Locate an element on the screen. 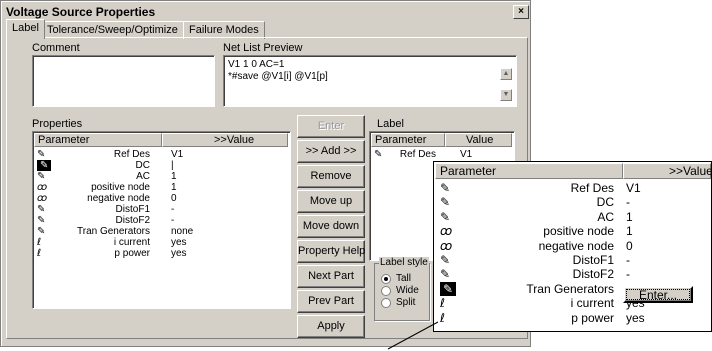 The width and height of the screenshot is (712, 351). label-style-title: Label style is located at coordinates (404, 262).